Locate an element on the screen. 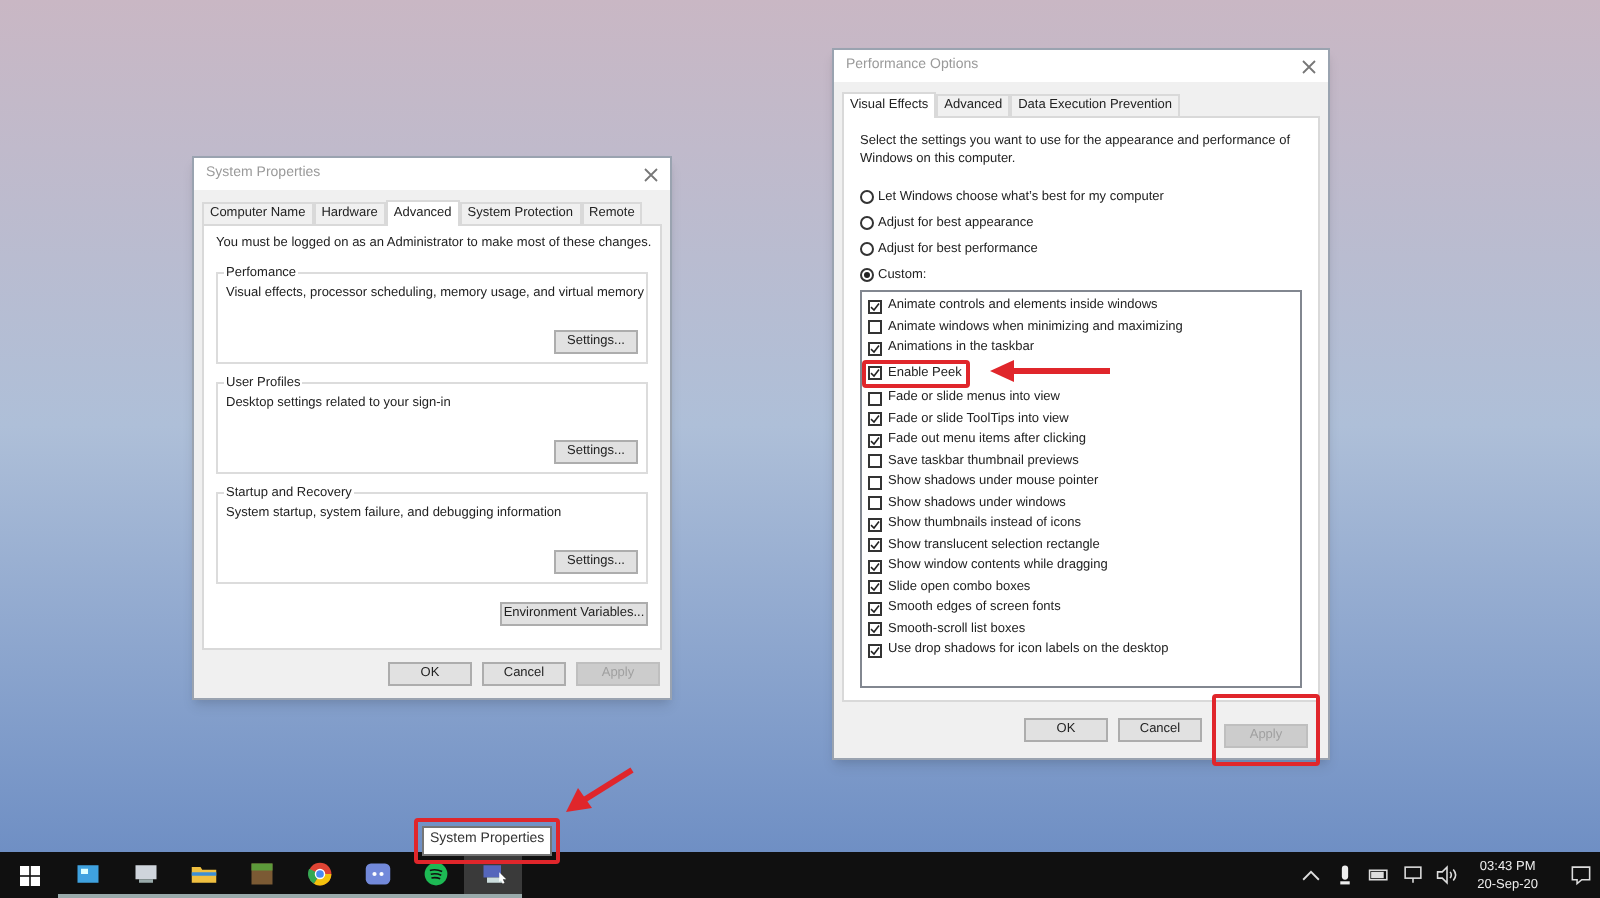 The width and height of the screenshot is (1600, 898). speaker-icon is located at coordinates (1446, 875).